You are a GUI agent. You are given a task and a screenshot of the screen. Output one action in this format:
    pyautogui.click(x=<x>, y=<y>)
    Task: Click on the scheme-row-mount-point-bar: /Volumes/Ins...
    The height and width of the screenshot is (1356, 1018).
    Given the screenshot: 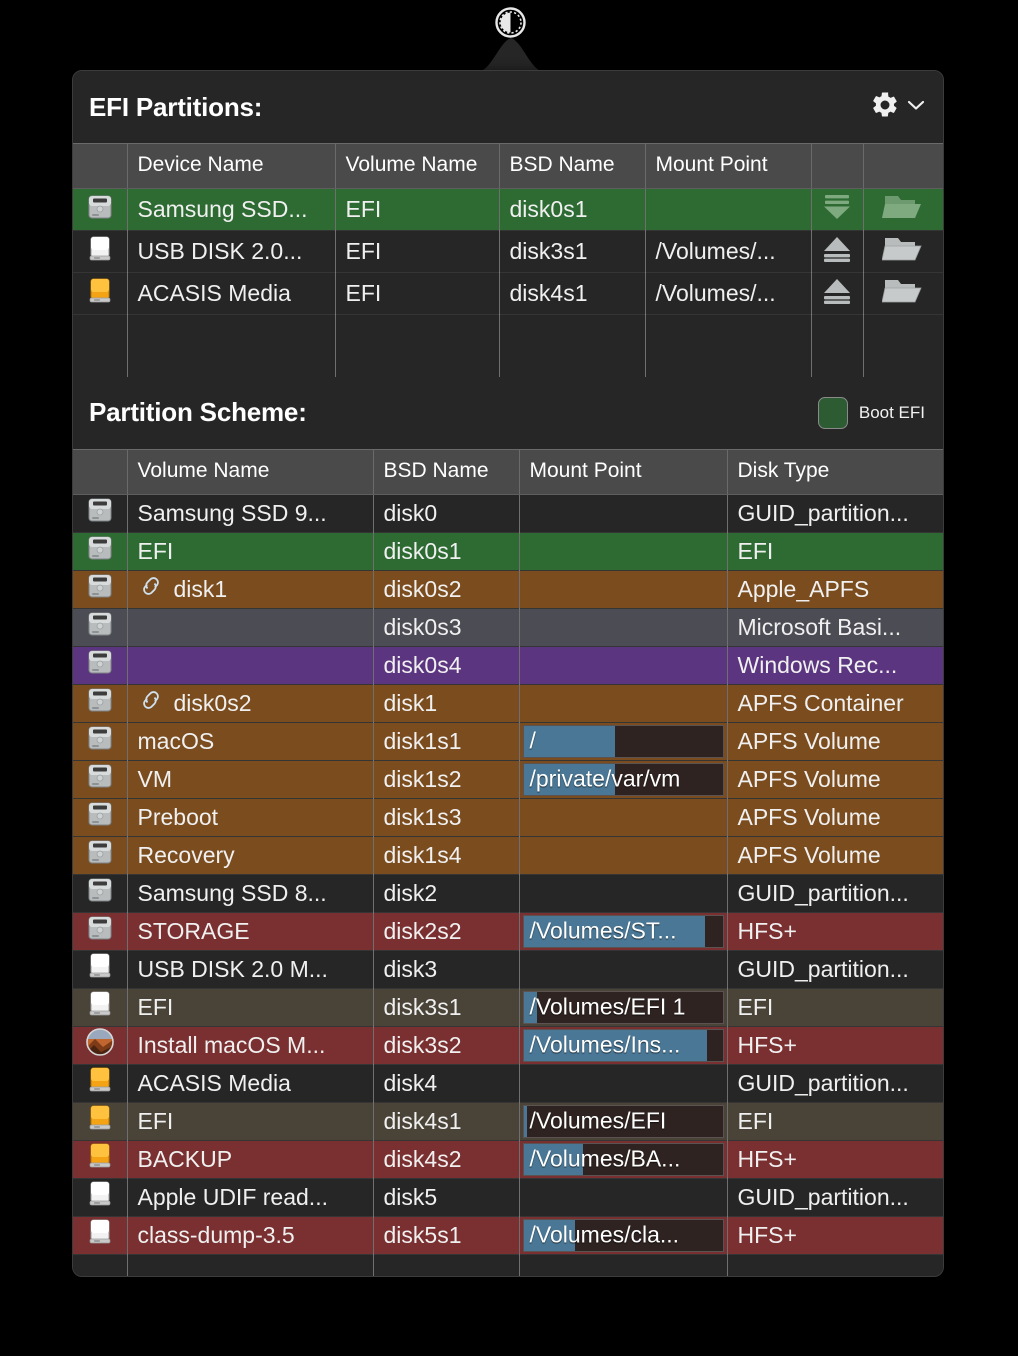 What is the action you would take?
    pyautogui.click(x=623, y=1045)
    